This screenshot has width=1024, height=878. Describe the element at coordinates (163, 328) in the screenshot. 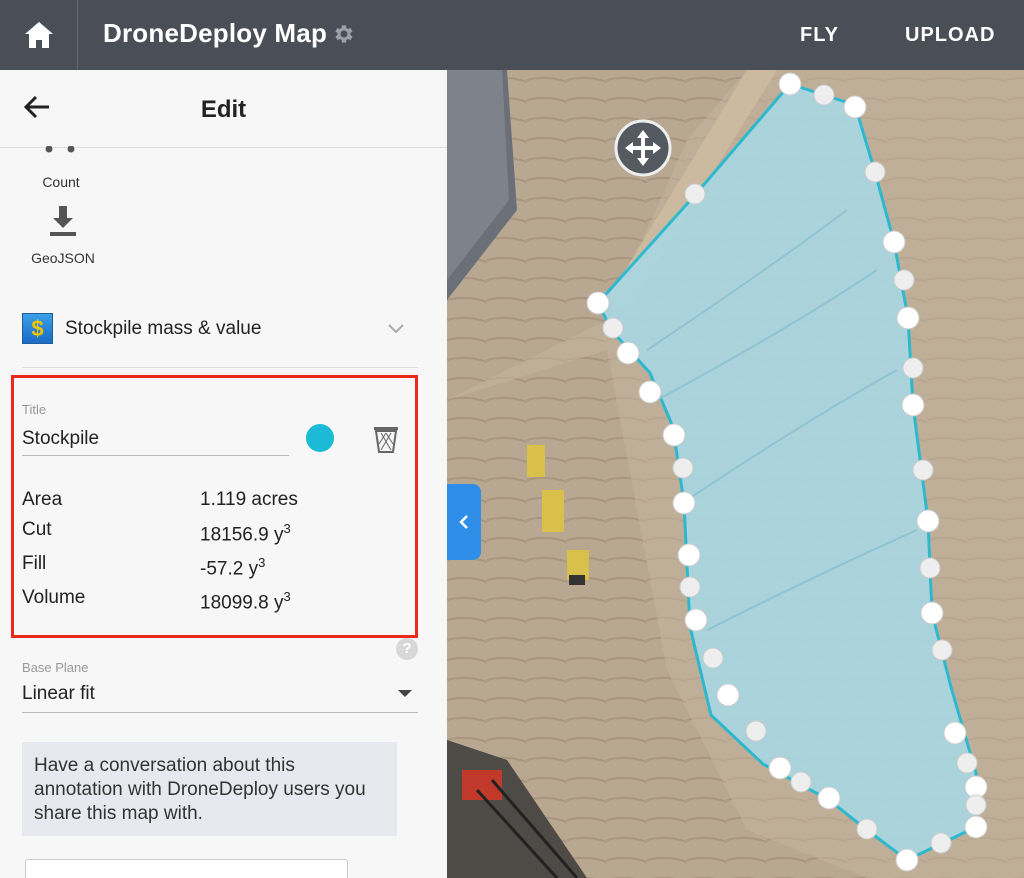

I see `stockpile-section-label: Stockpile mass & value` at that location.